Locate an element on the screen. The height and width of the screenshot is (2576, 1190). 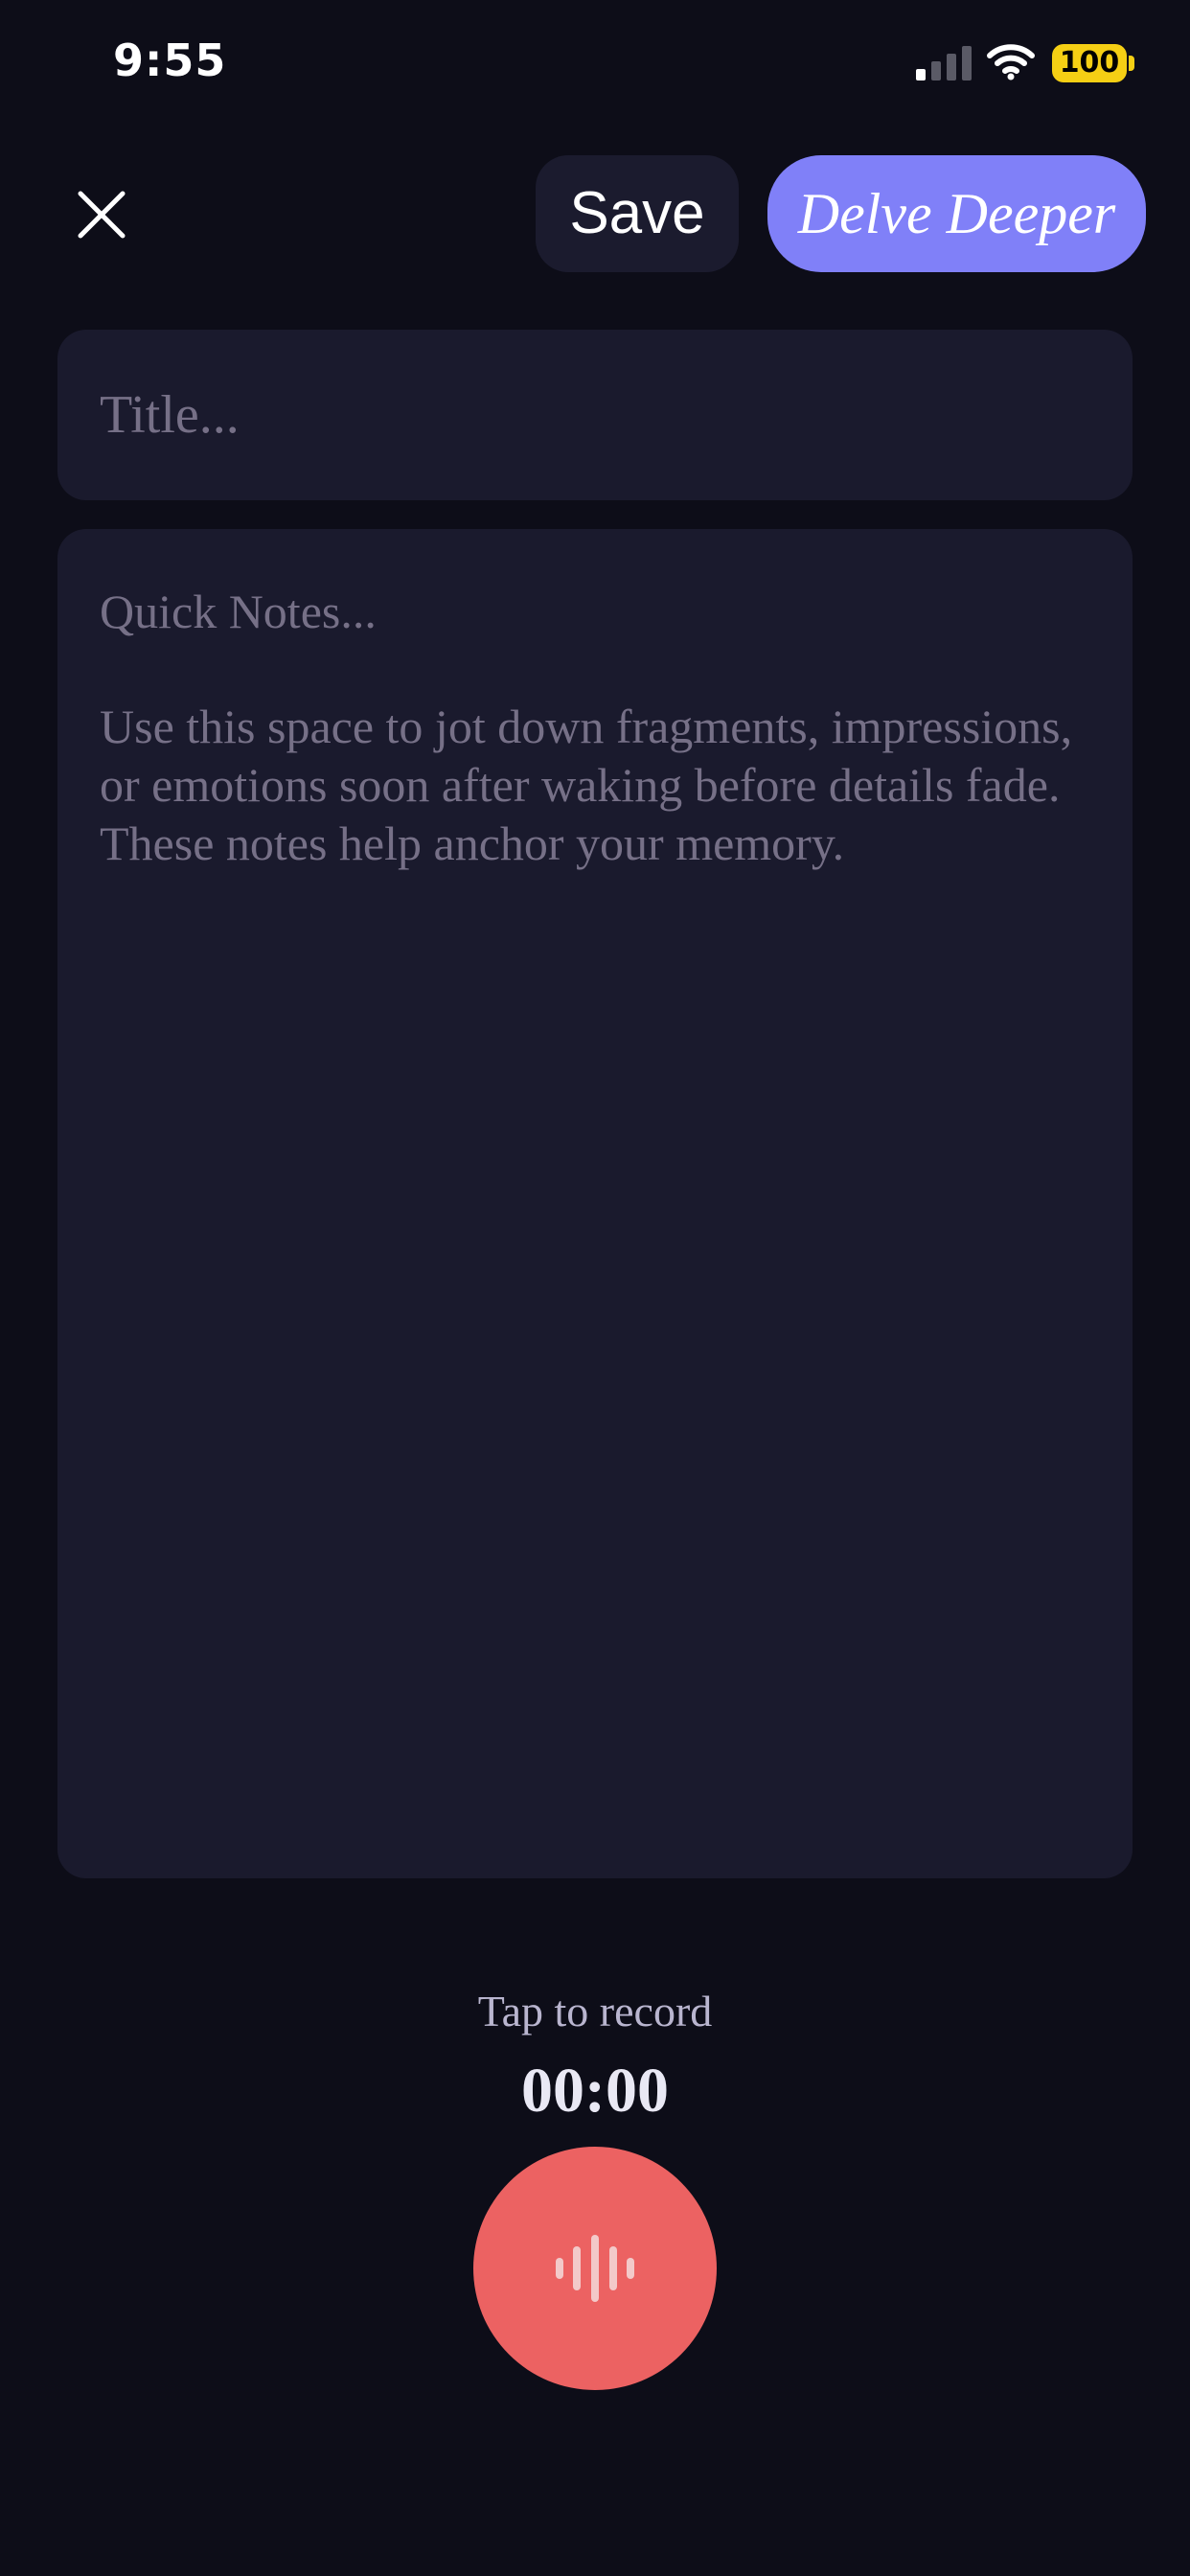
cellular-signal-icon is located at coordinates (944, 63).